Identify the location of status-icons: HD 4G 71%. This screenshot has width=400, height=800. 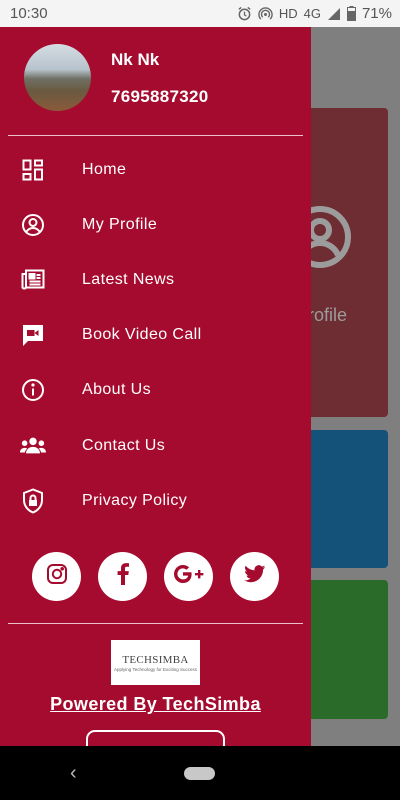
(314, 13).